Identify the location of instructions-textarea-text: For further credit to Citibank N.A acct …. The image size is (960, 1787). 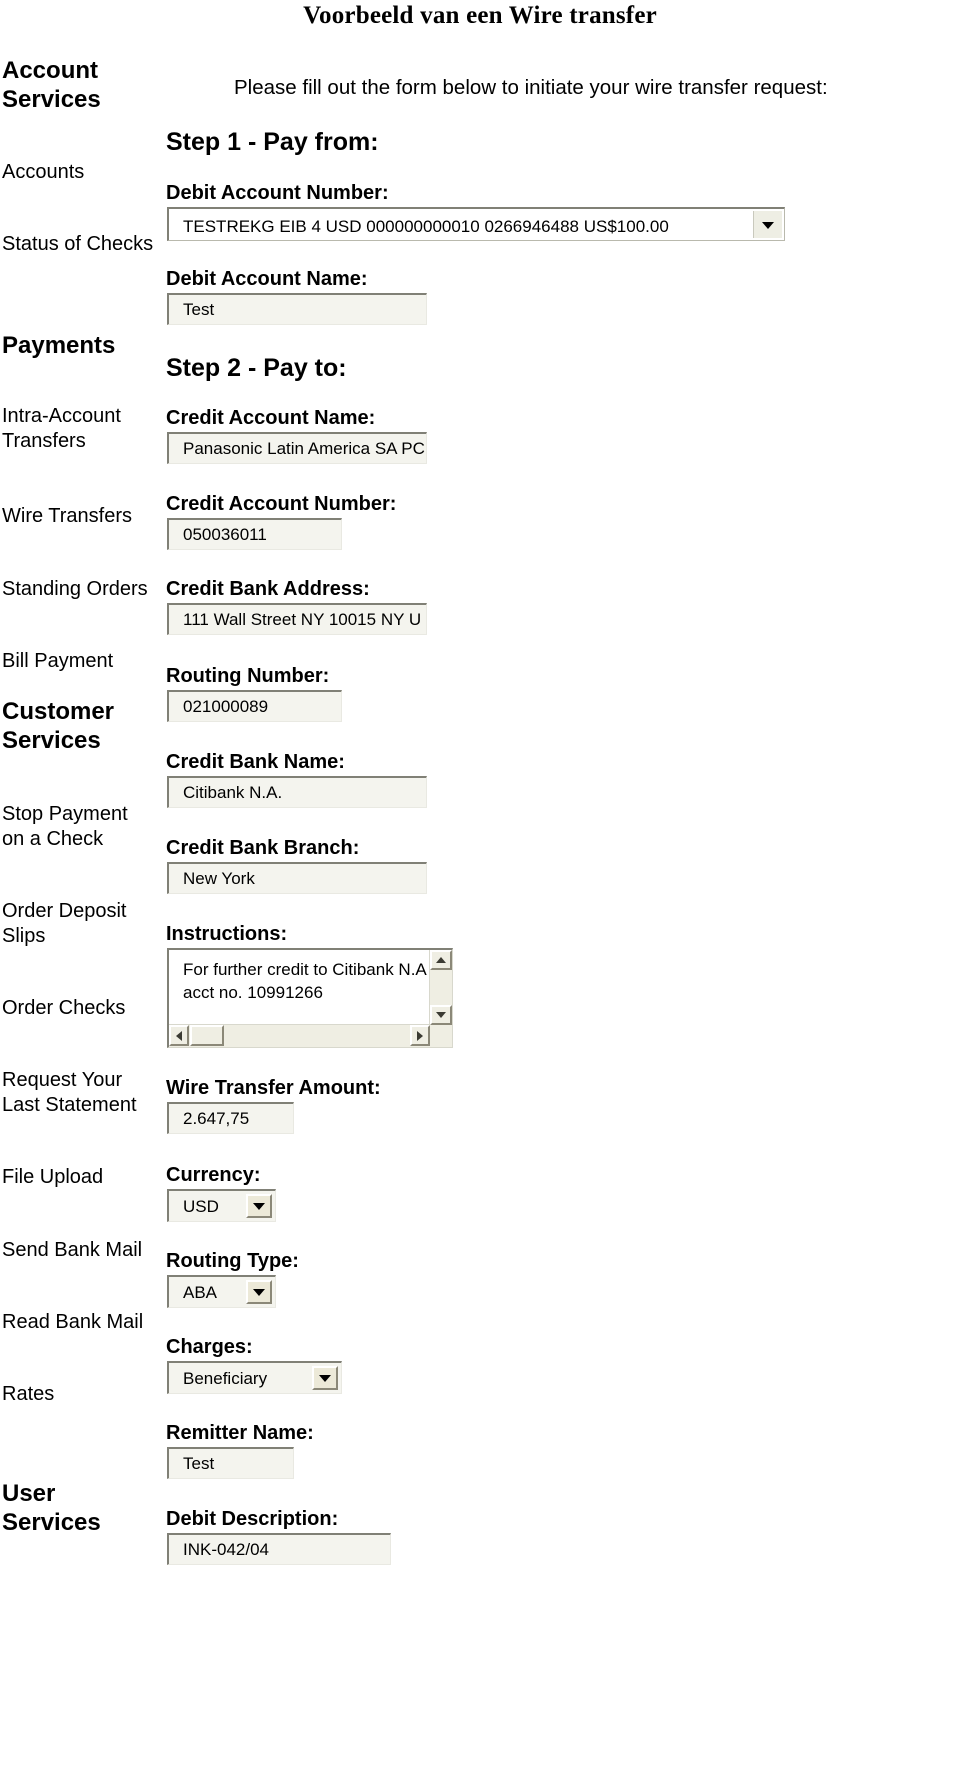
(299, 987).